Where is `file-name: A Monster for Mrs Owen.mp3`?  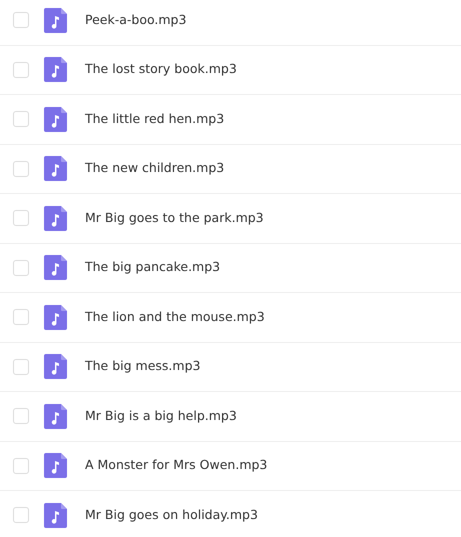 file-name: A Monster for Mrs Owen.mp3 is located at coordinates (176, 466).